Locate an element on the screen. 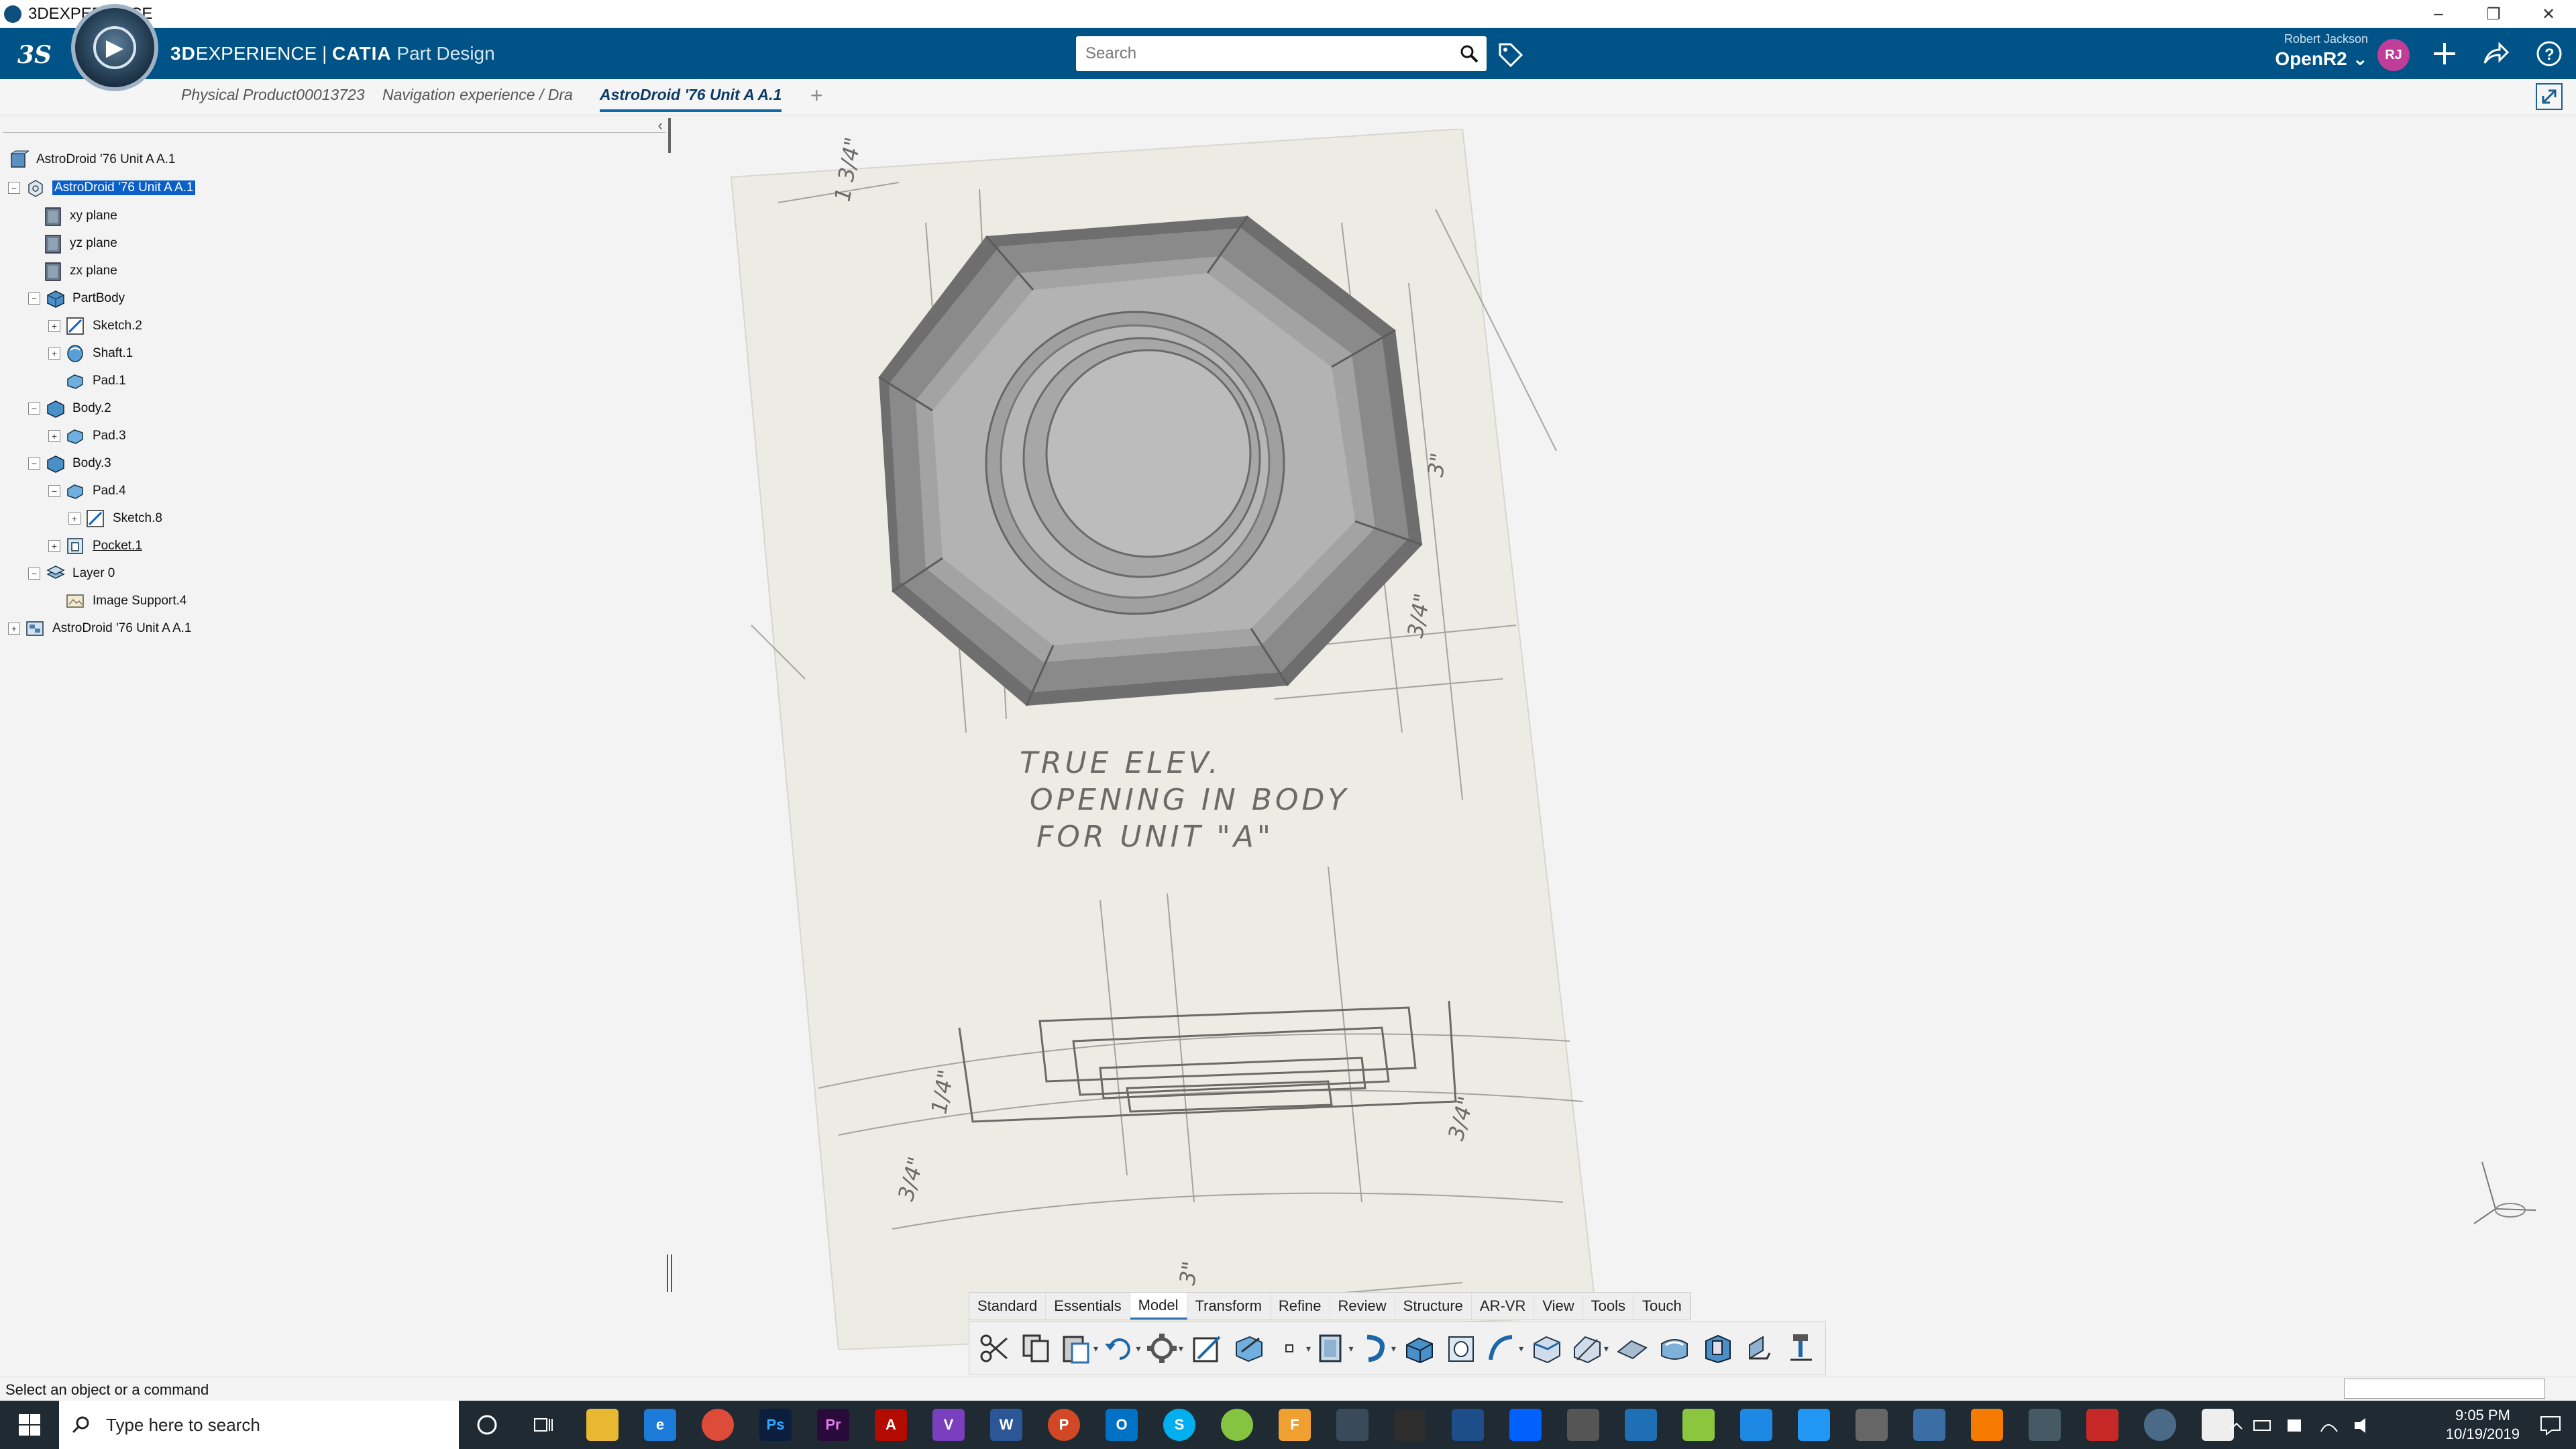 Image resolution: width=2576 pixels, height=1449 pixels. tab-physical-product: Physical Product00013723 is located at coordinates (273, 95).